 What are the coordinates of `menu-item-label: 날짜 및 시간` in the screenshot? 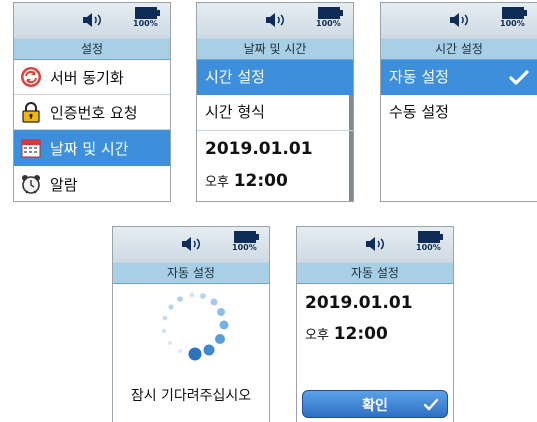 It's located at (89, 149).